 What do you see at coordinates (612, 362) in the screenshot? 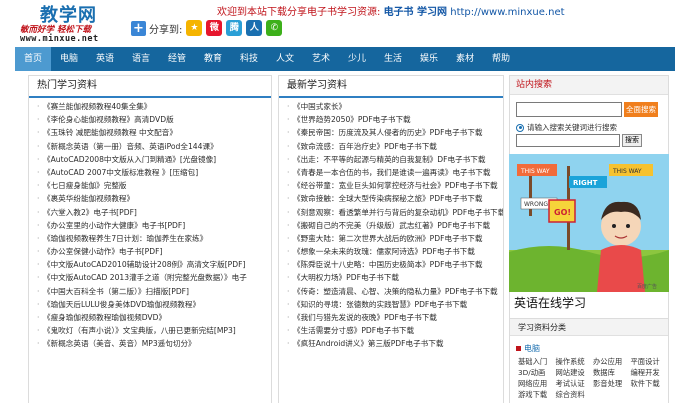
I see `category-link: 办公应用` at bounding box center [612, 362].